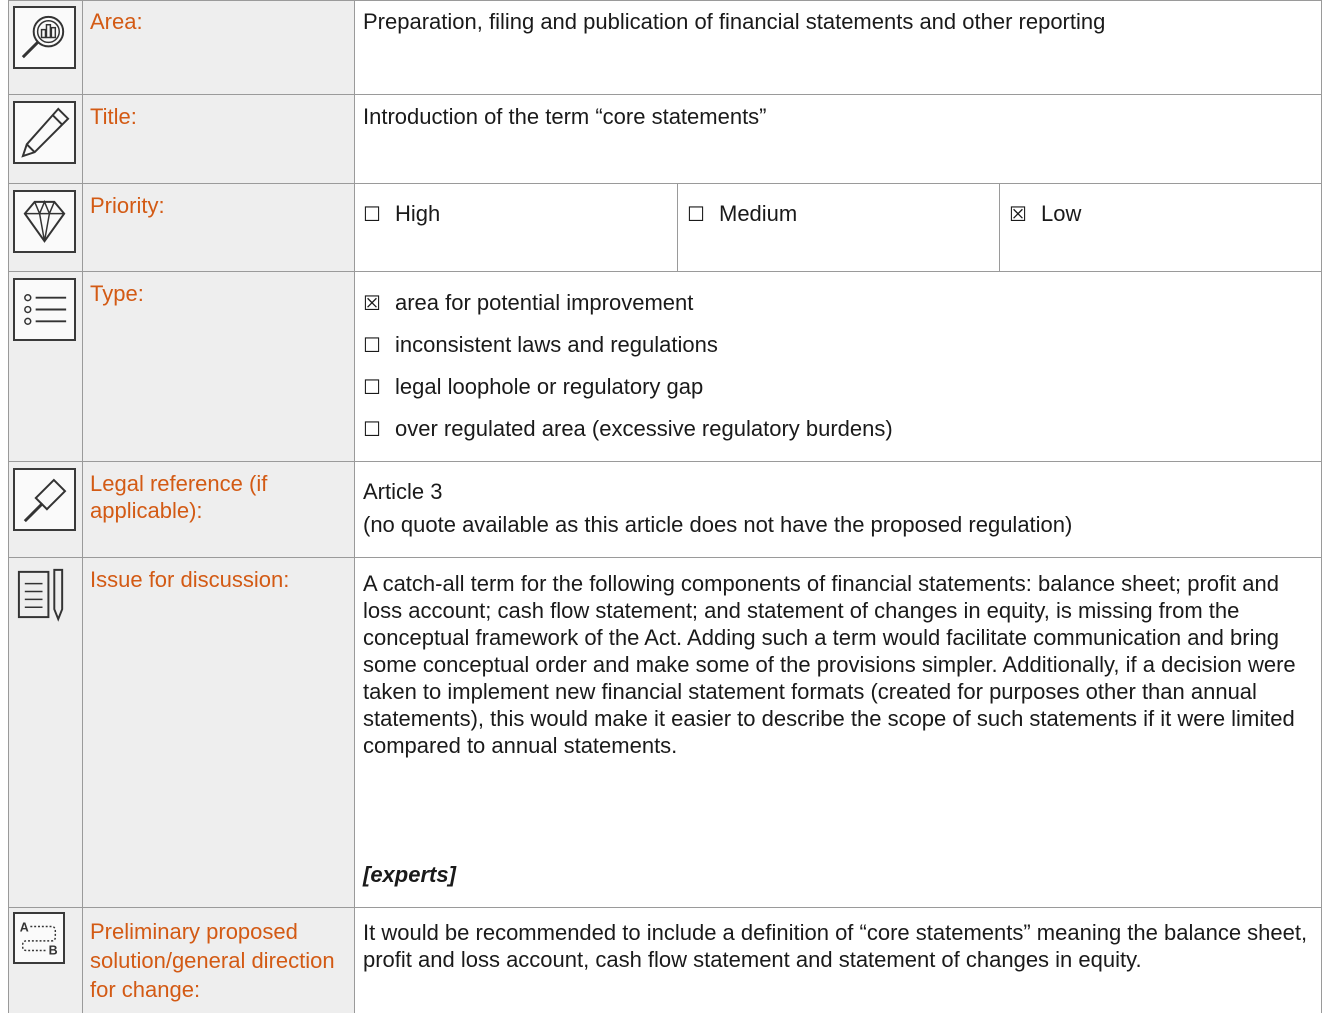 The width and height of the screenshot is (1322, 1013). What do you see at coordinates (544, 302) in the screenshot?
I see `type-option-text: area for potential improvement` at bounding box center [544, 302].